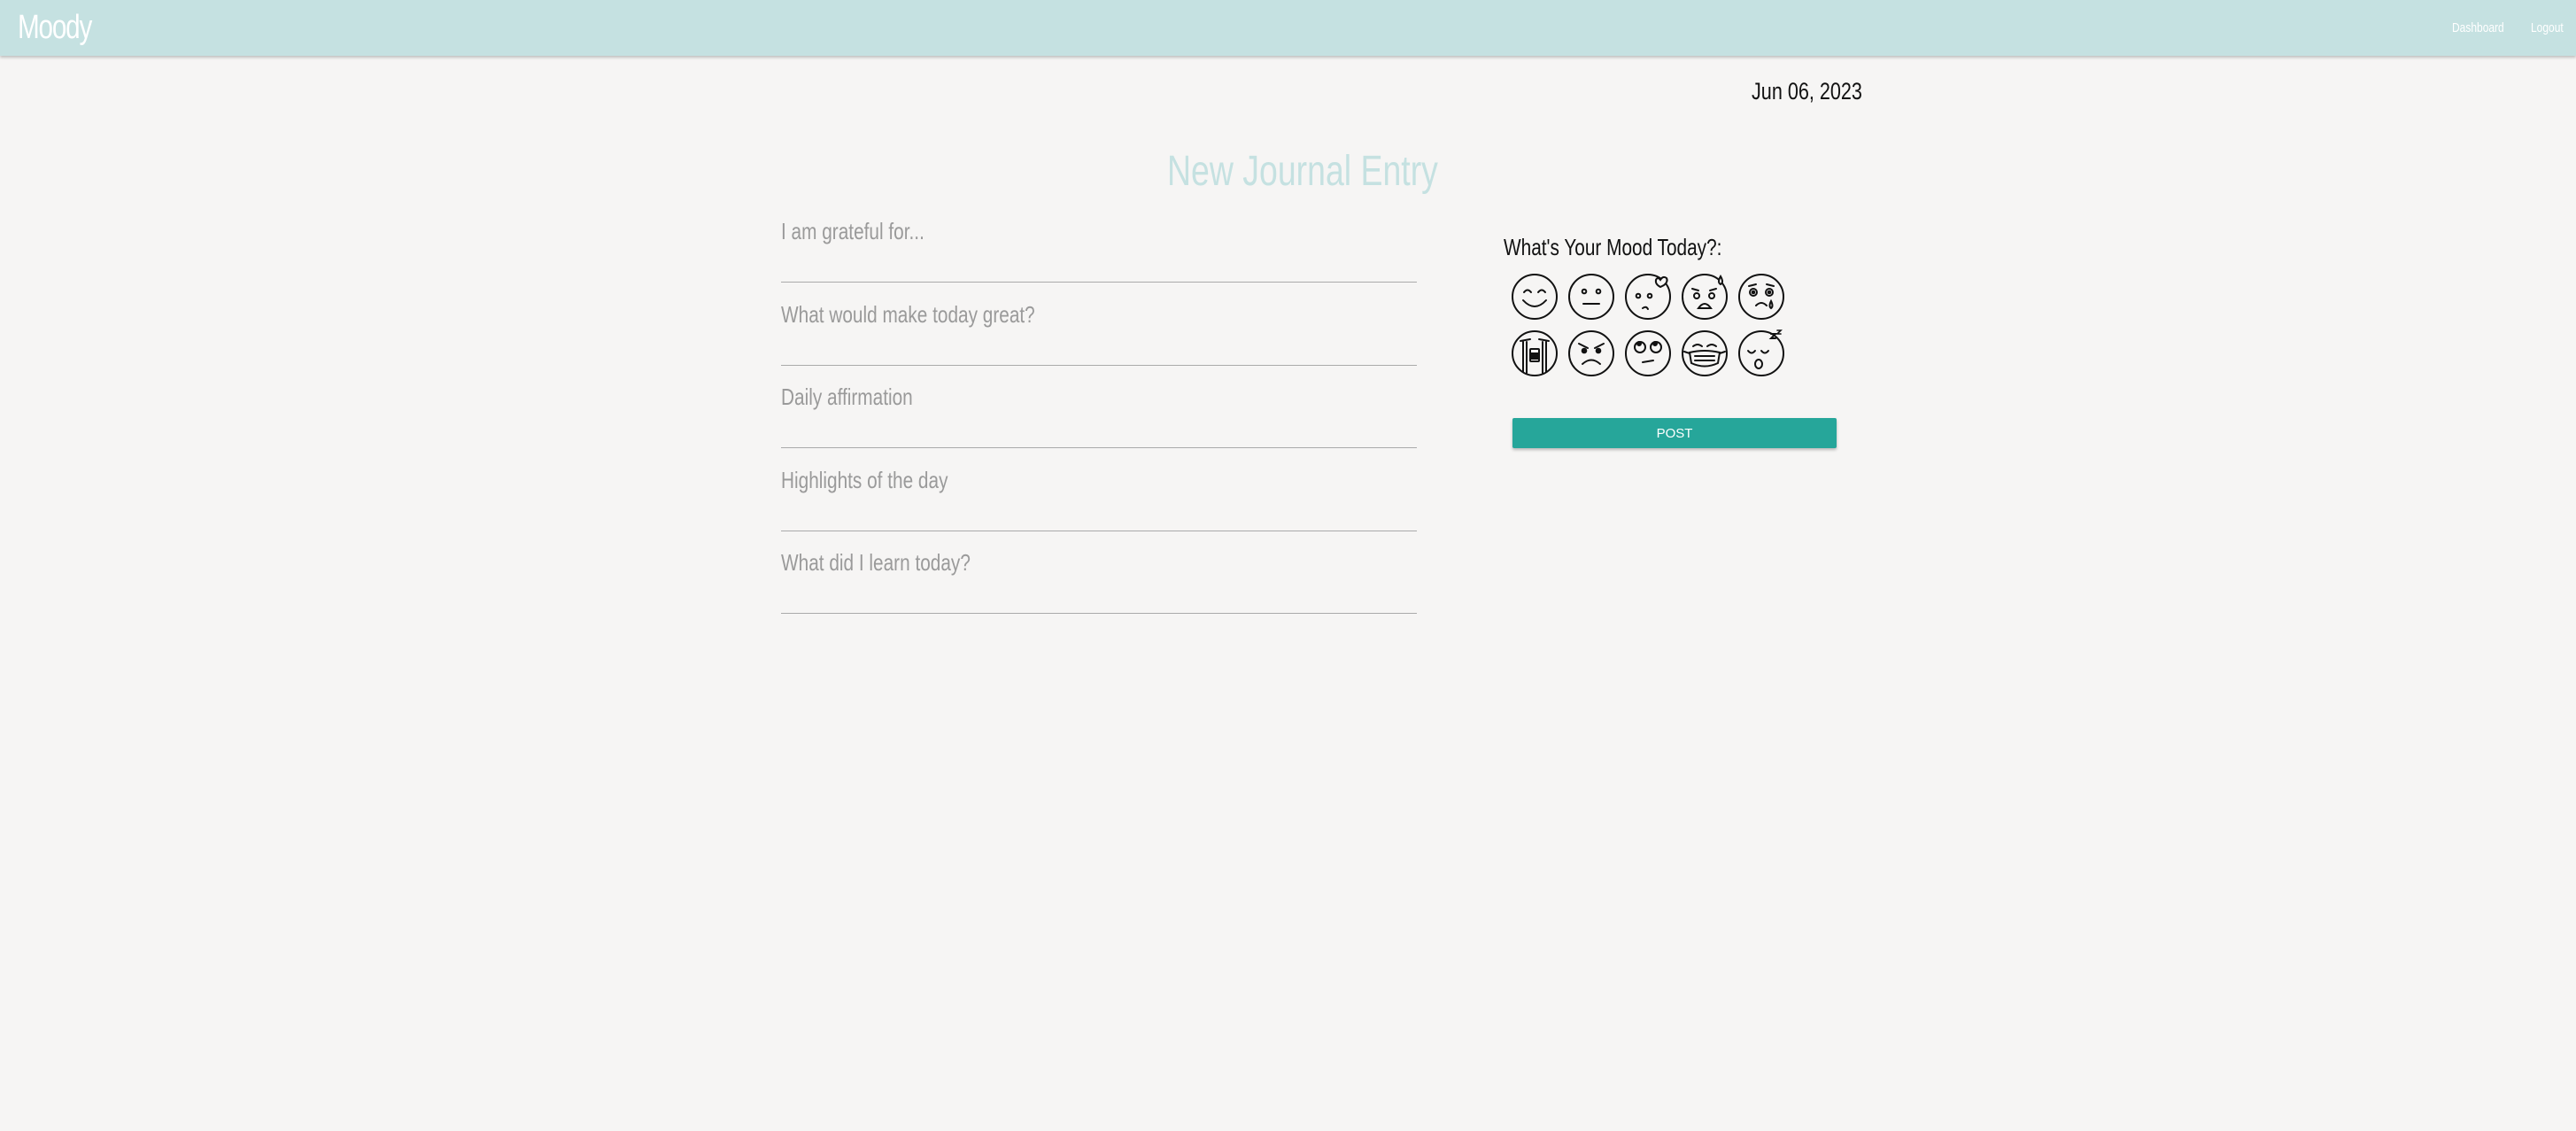 The height and width of the screenshot is (1131, 2576). I want to click on learned-today-input, so click(1099, 576).